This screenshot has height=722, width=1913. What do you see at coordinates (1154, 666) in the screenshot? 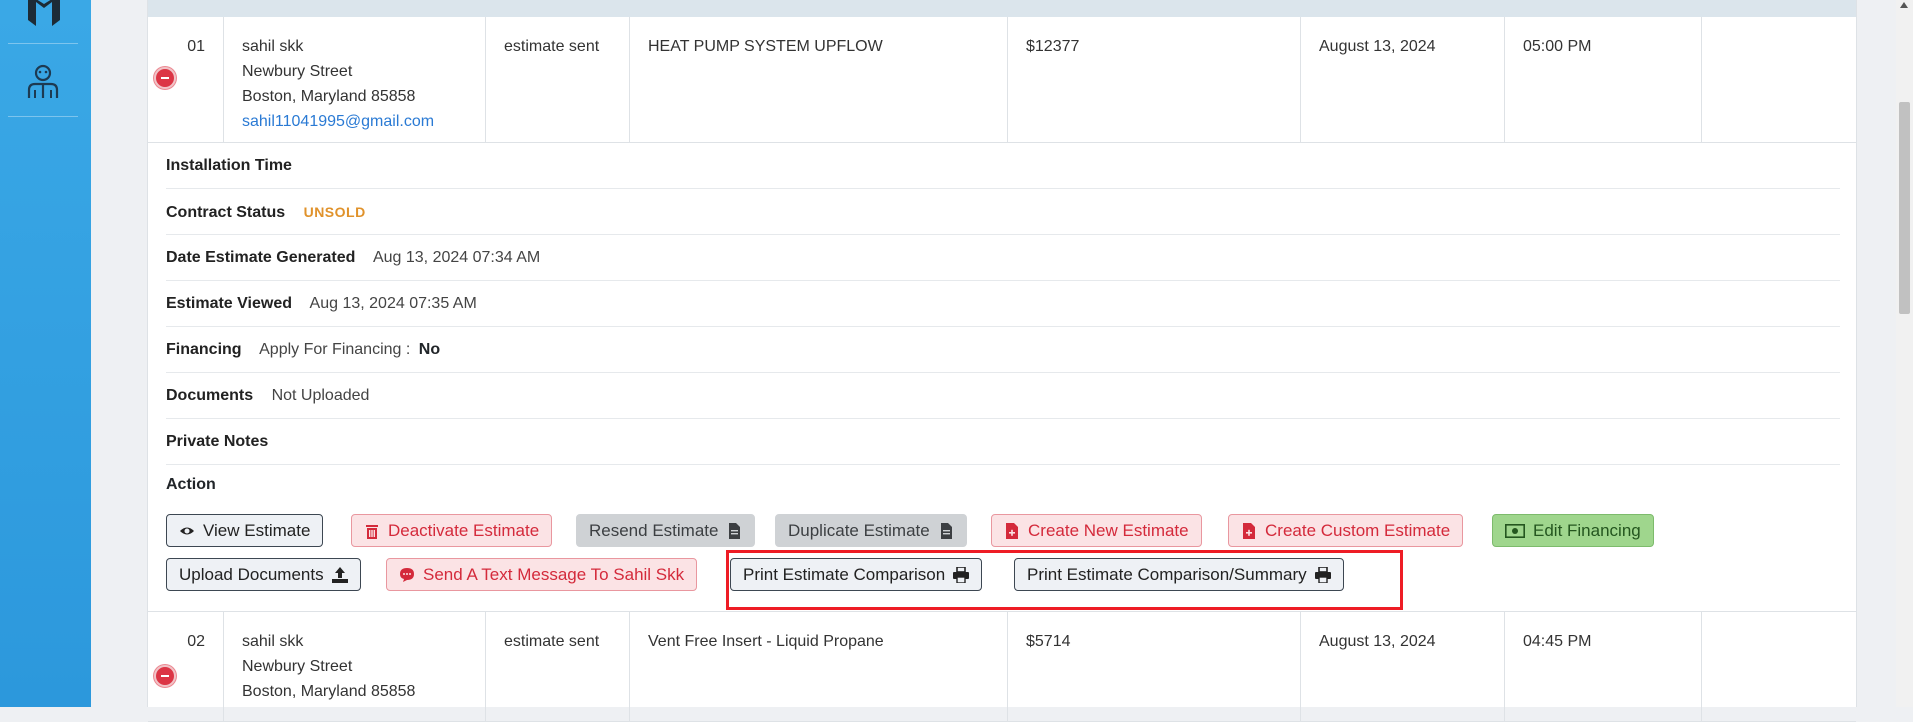
I see `price-cell: $5714` at bounding box center [1154, 666].